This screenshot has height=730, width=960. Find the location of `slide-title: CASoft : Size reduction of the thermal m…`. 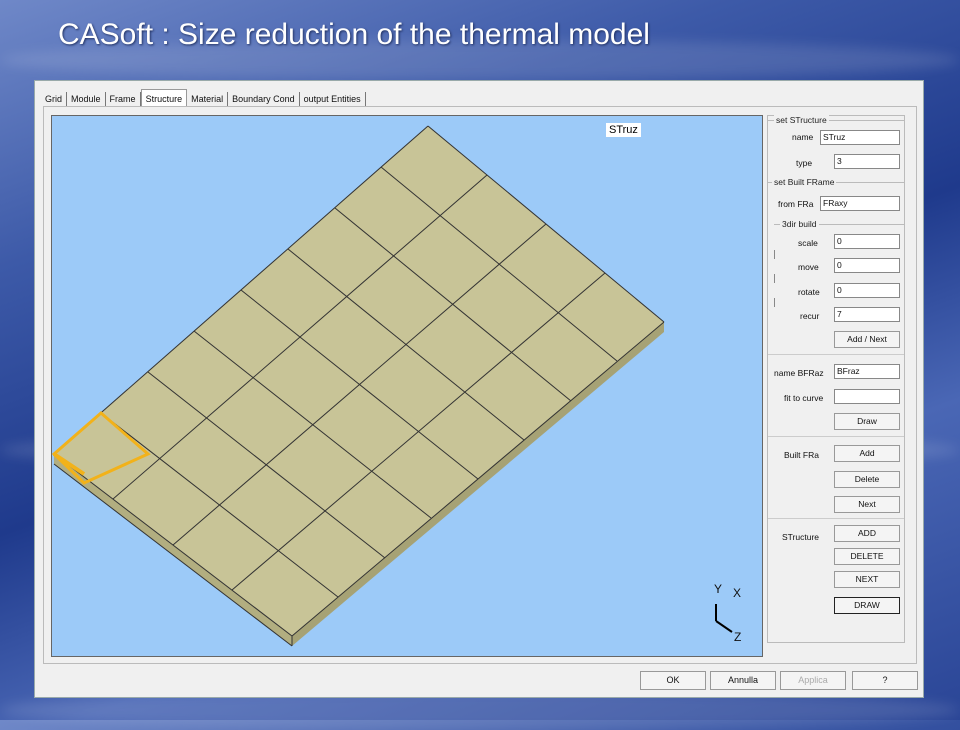

slide-title: CASoft : Size reduction of the thermal m… is located at coordinates (354, 34).